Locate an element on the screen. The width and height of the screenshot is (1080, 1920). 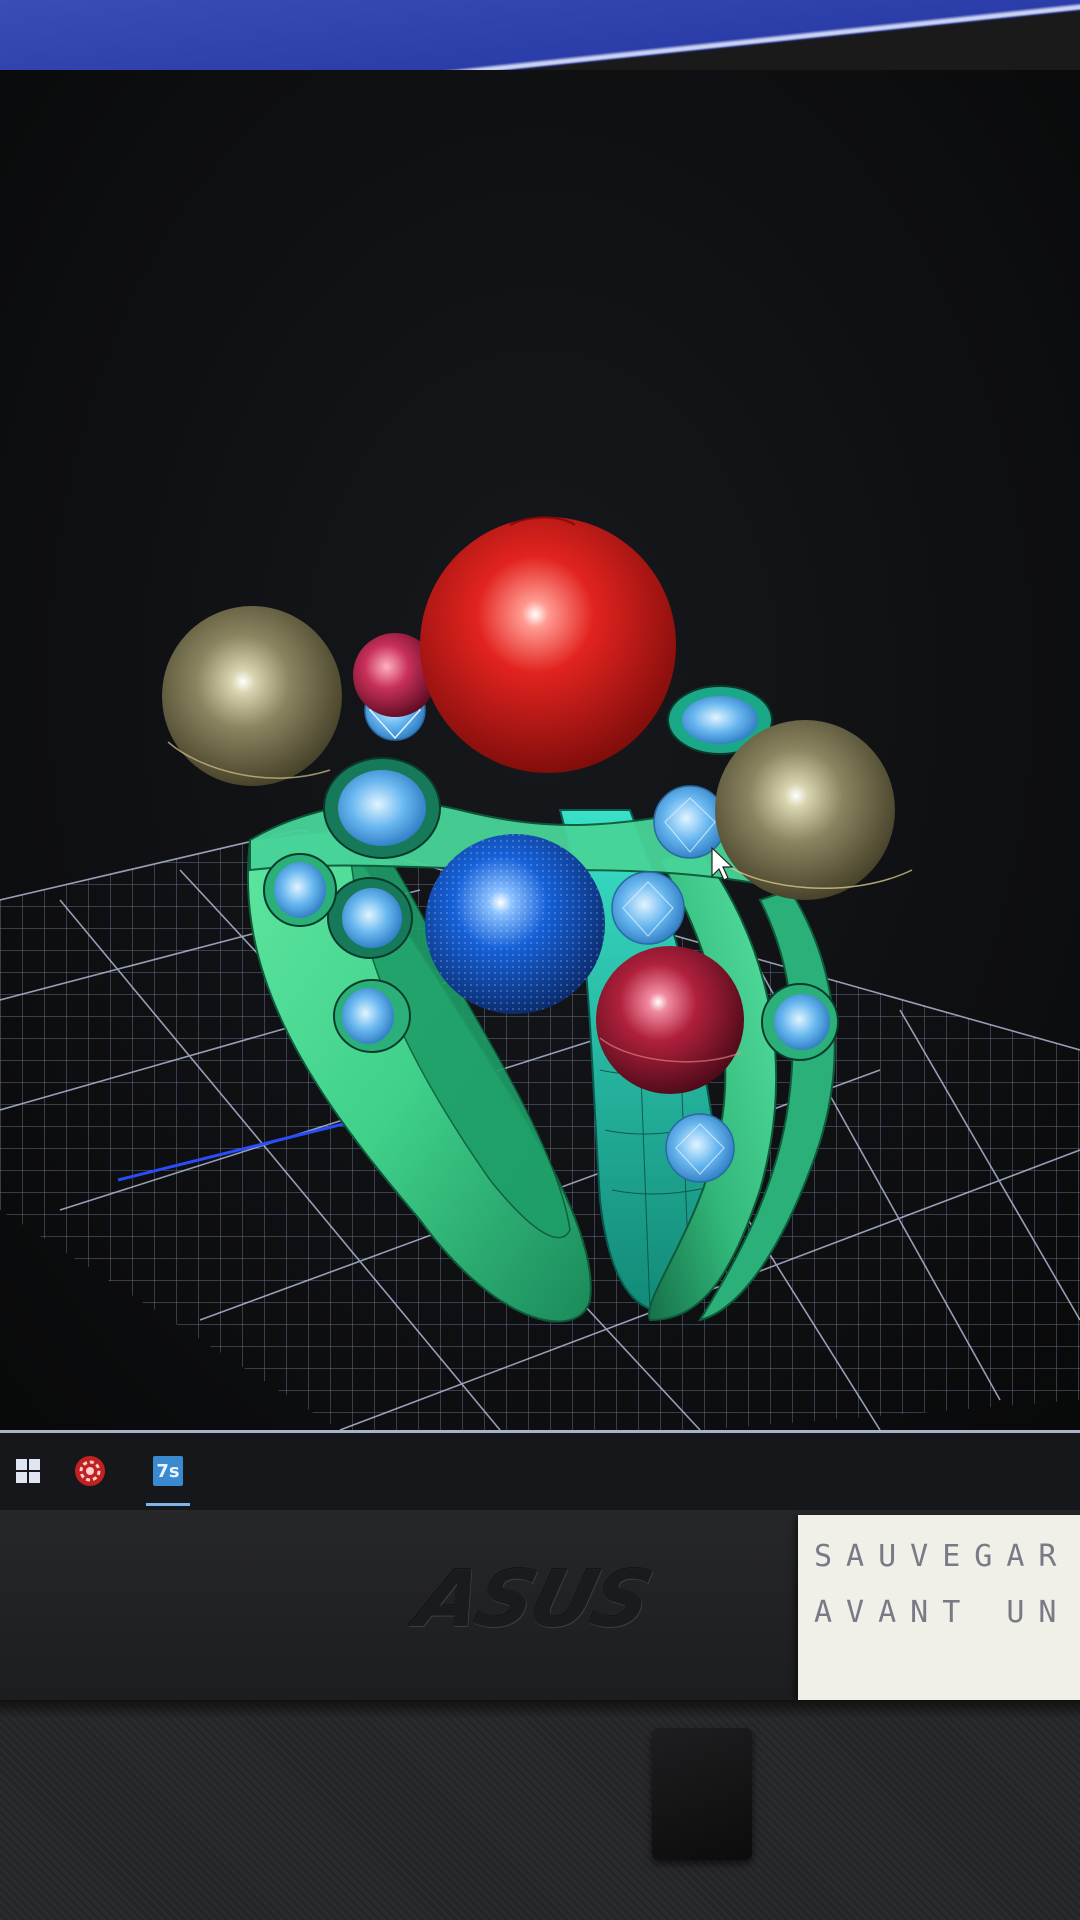
taskbar-app-7s: 7s is located at coordinates (168, 1471).